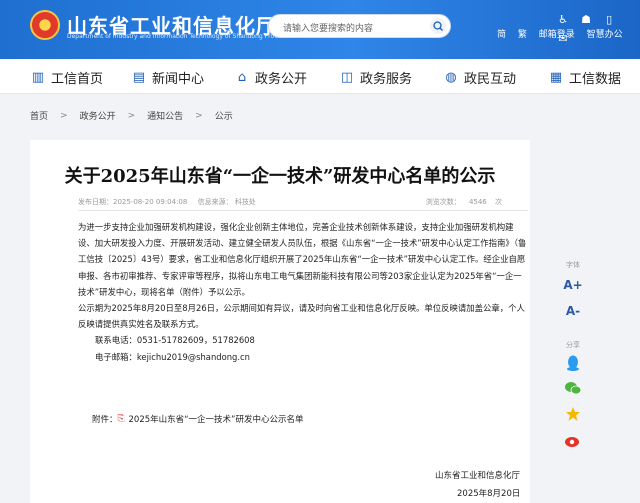 The width and height of the screenshot is (640, 503). I want to click on nav-data: ▦ 工信数据, so click(584, 78).